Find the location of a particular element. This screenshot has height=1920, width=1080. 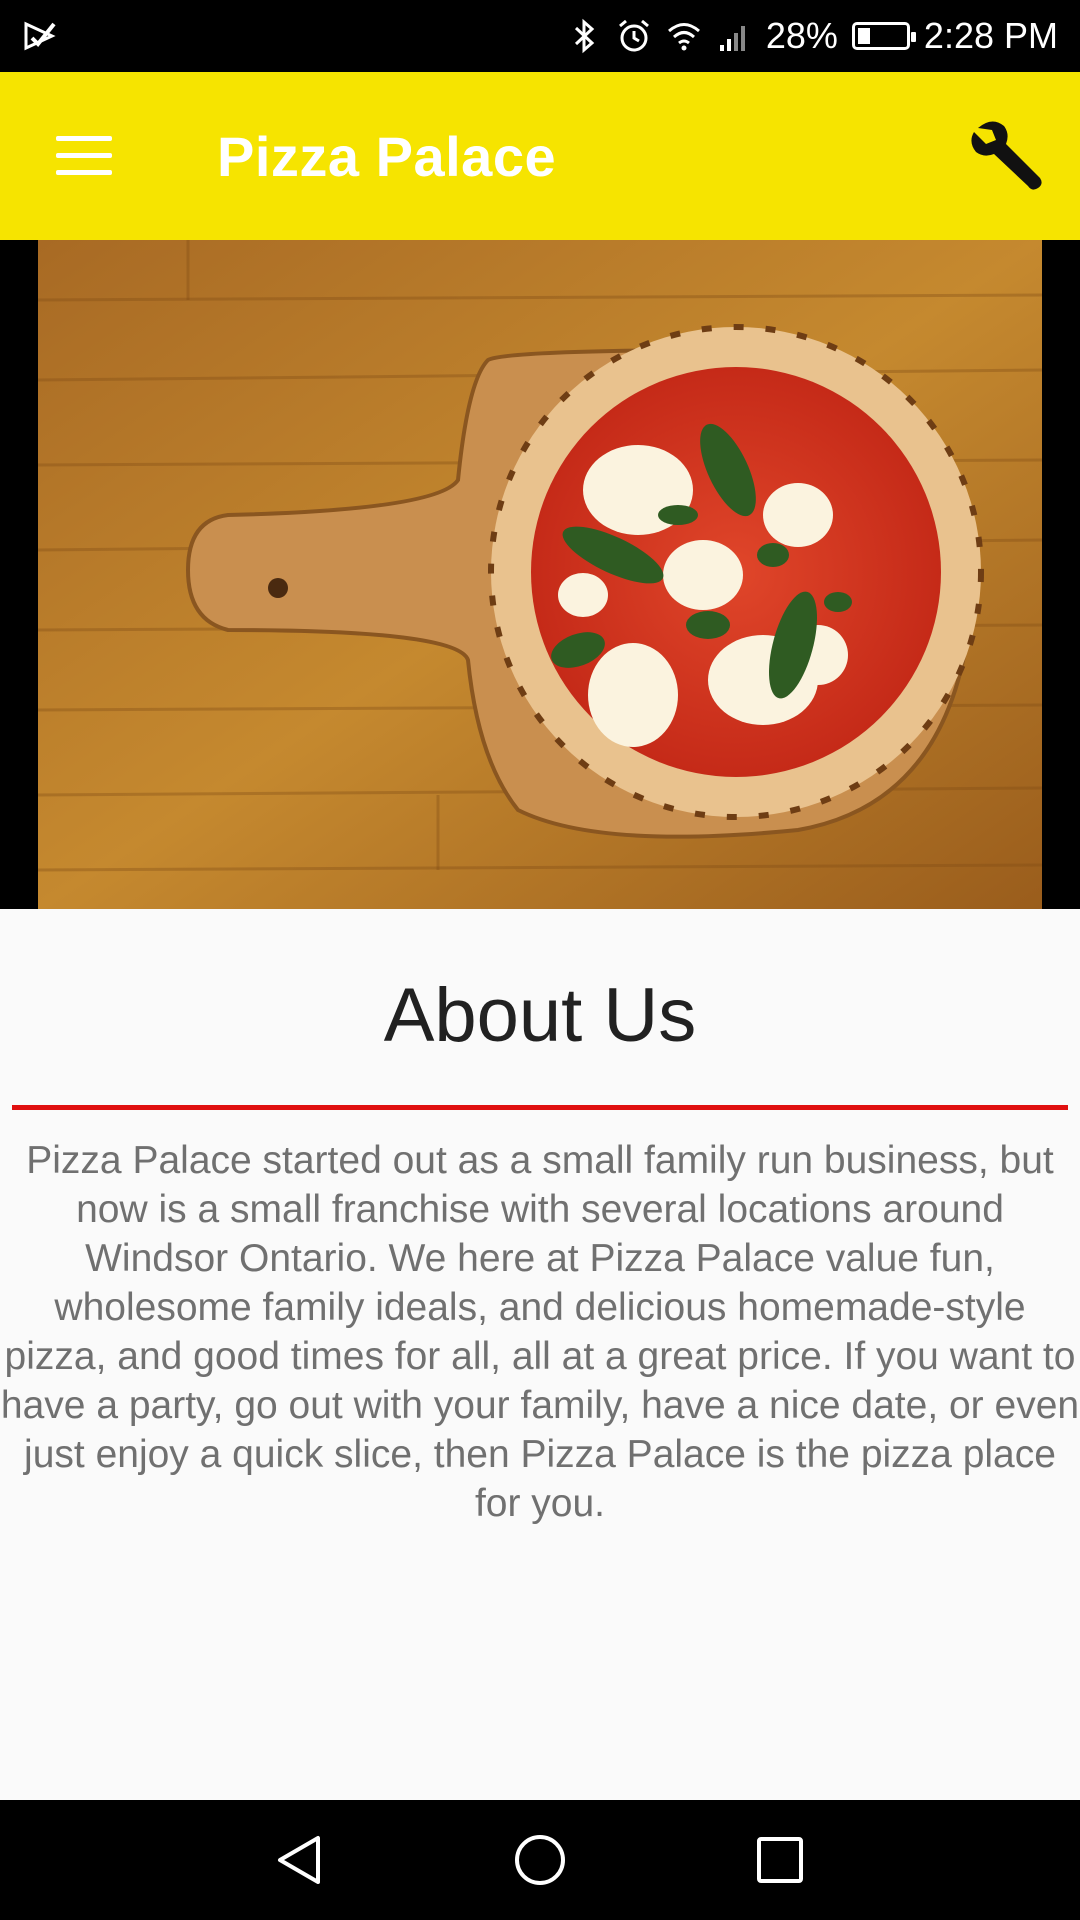

bluetooth-icon is located at coordinates (584, 36).